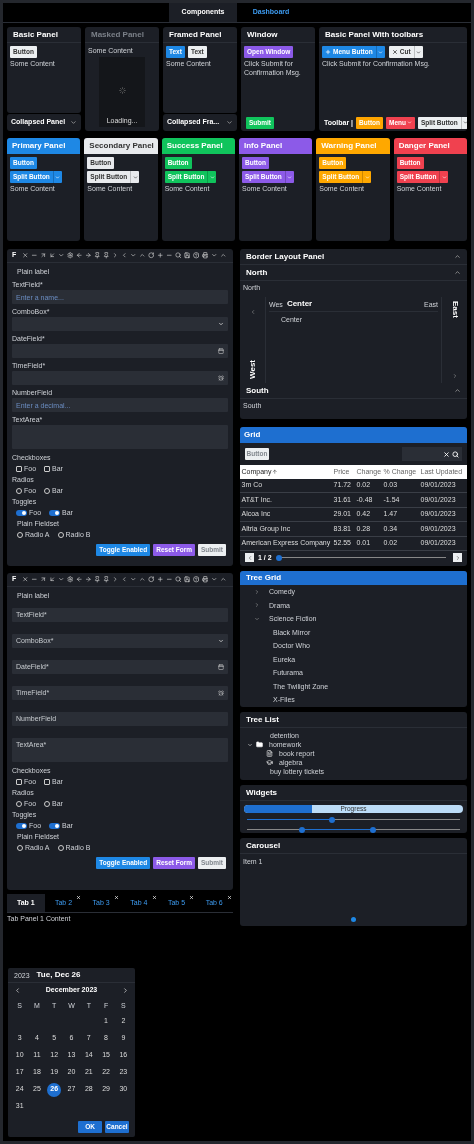  What do you see at coordinates (35, 34) in the screenshot?
I see `panel-title: Basic Panel` at bounding box center [35, 34].